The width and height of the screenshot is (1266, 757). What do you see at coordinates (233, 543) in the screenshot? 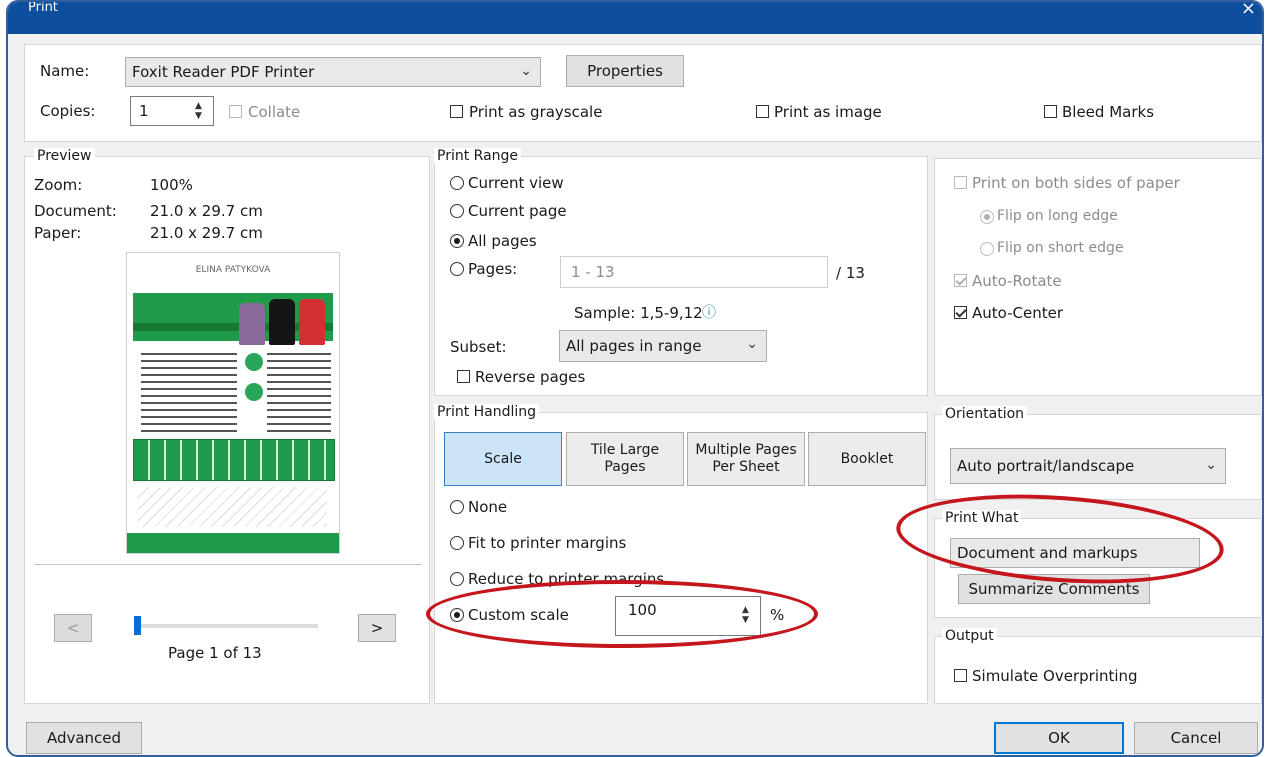
I see `thumbnail-footer` at bounding box center [233, 543].